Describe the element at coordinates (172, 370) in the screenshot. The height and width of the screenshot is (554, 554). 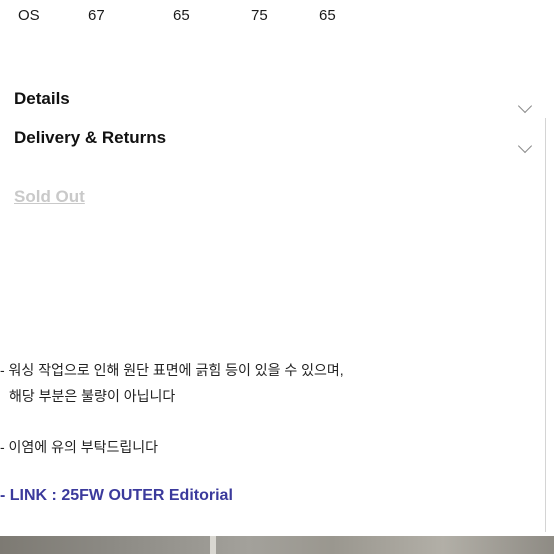
I see `description-line: - 워싱 작업으로 인해 원단 표면에 긁힘 등이 있을 수 있으며,` at that location.